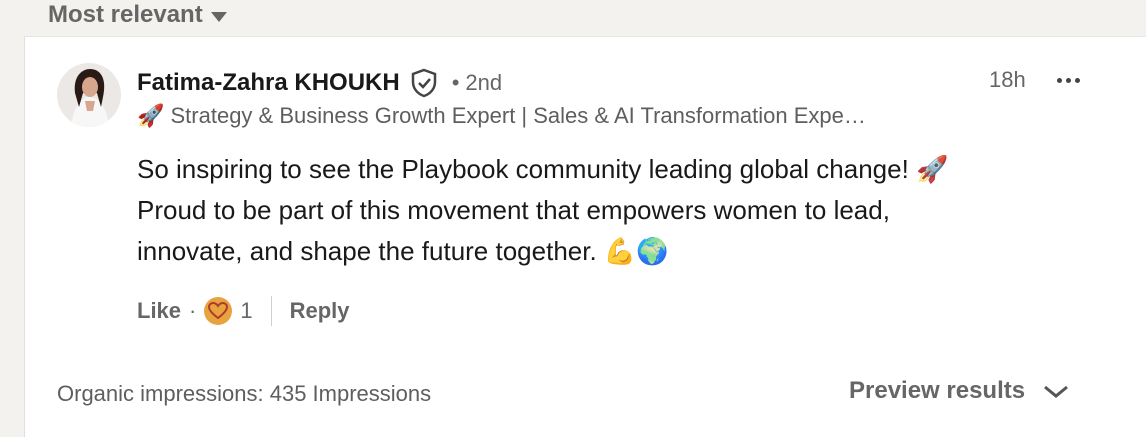  I want to click on caret-down-icon, so click(218, 17).